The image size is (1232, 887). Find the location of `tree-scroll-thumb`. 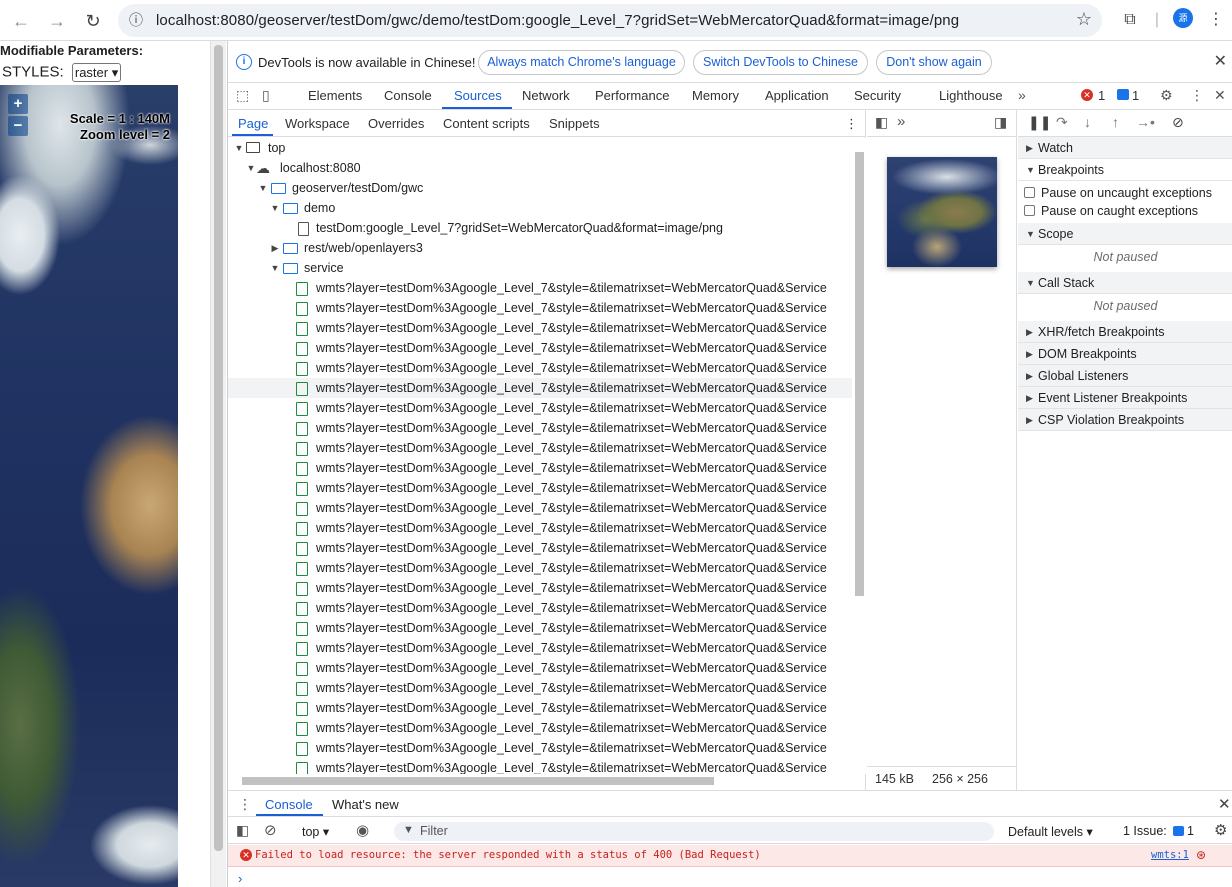

tree-scroll-thumb is located at coordinates (859, 374).